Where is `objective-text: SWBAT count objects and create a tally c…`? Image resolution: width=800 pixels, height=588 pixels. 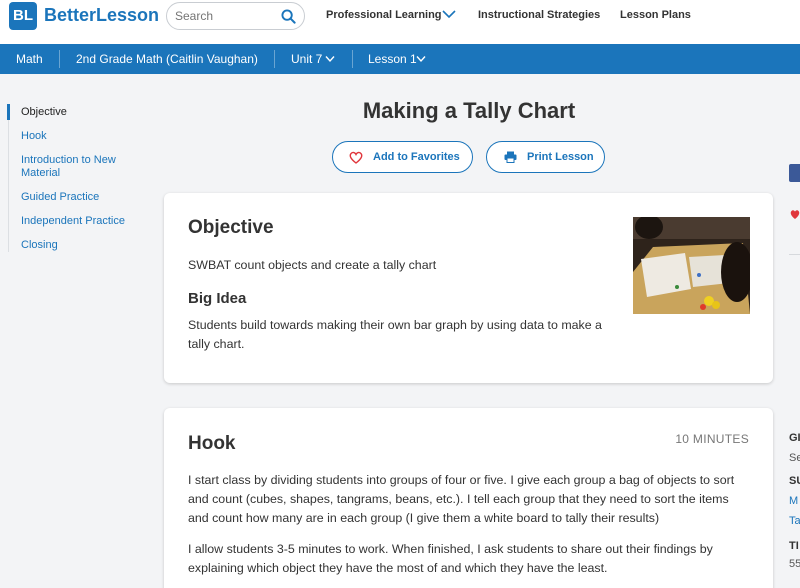
objective-text: SWBAT count objects and create a tally c… is located at coordinates (312, 265).